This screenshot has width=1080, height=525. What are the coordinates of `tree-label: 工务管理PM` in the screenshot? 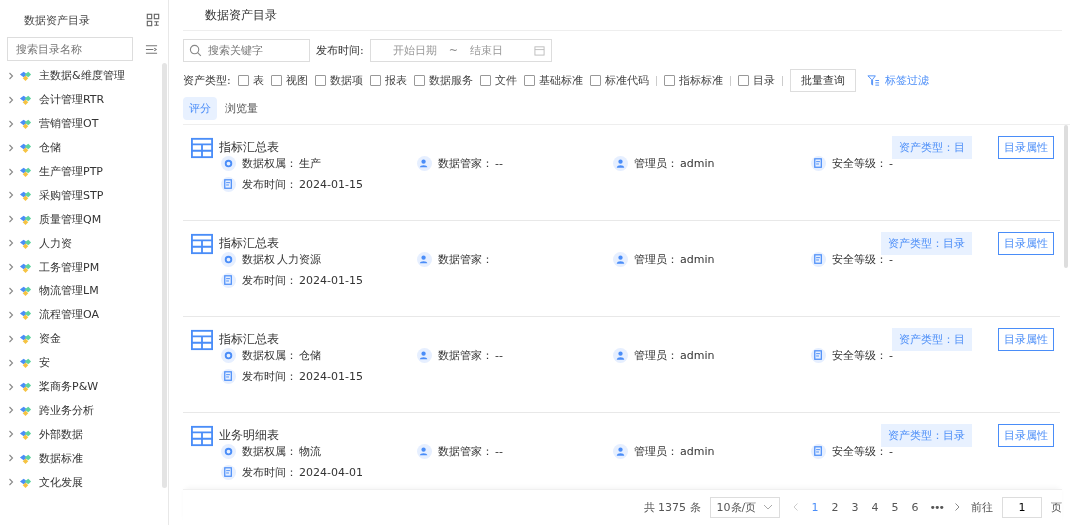 It's located at (69, 267).